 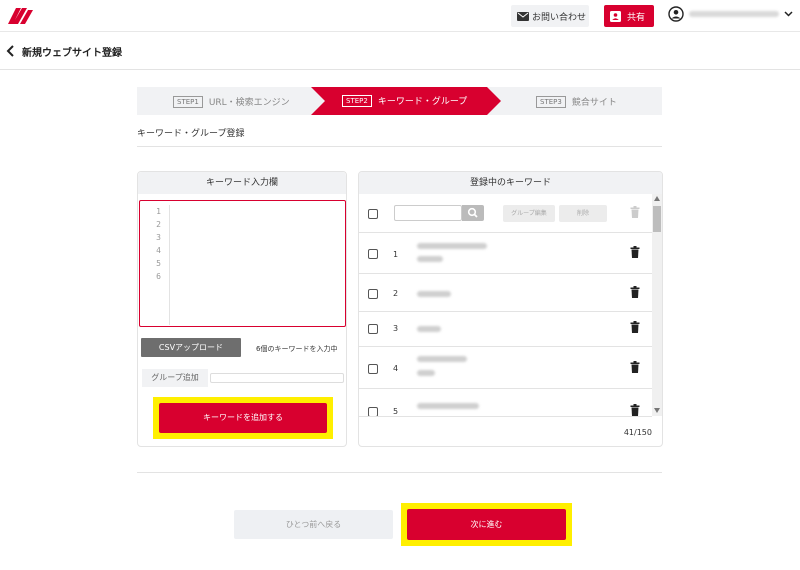 What do you see at coordinates (191, 347) in the screenshot?
I see `csv-upload-button: CSVアップロード` at bounding box center [191, 347].